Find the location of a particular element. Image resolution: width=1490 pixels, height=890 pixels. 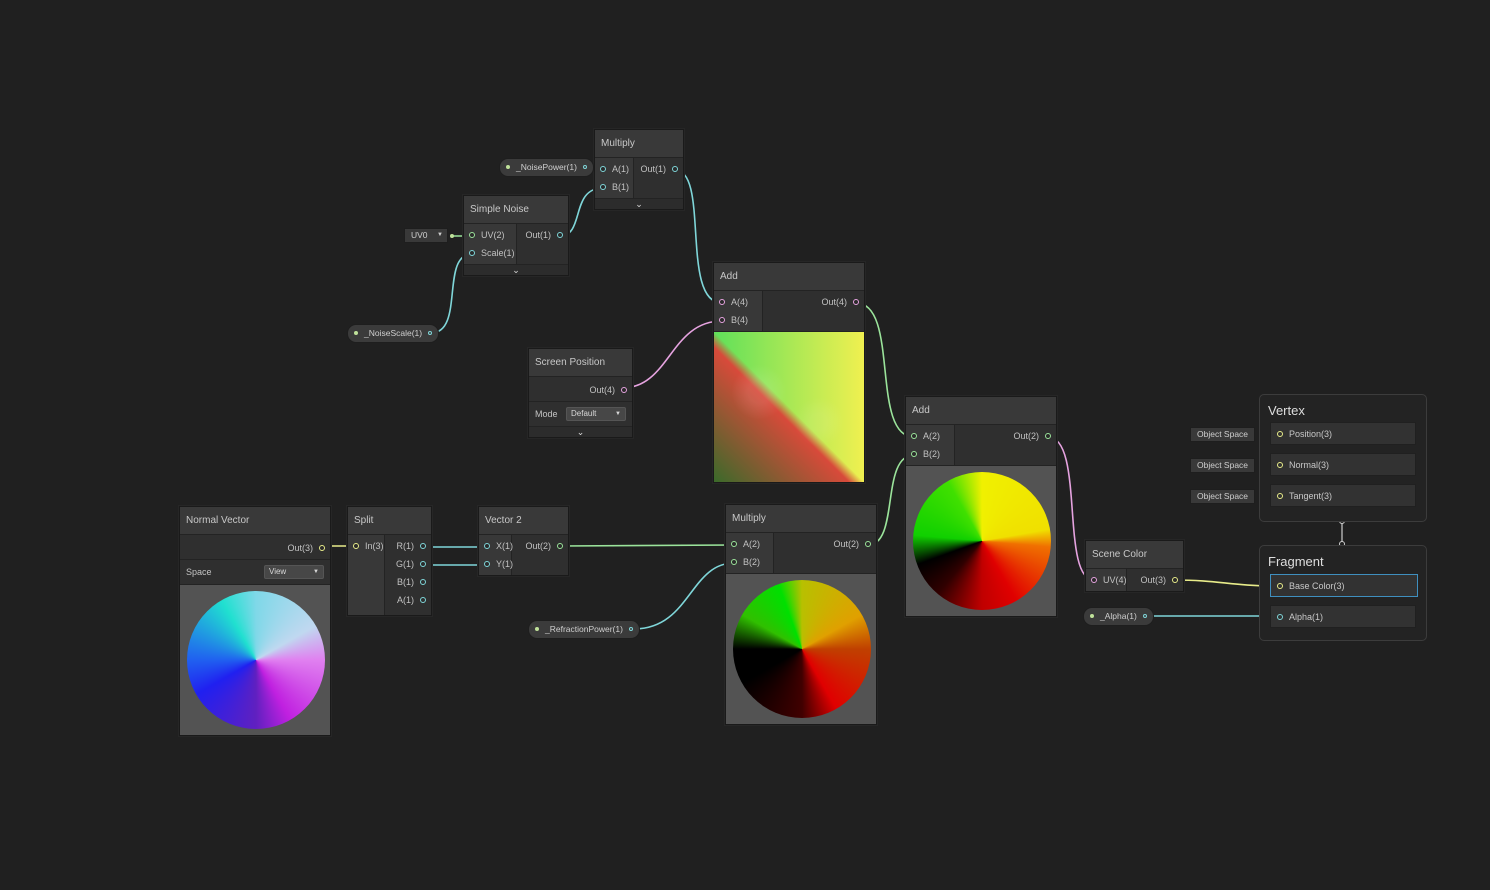

port-label: B(2) is located at coordinates (752, 562).